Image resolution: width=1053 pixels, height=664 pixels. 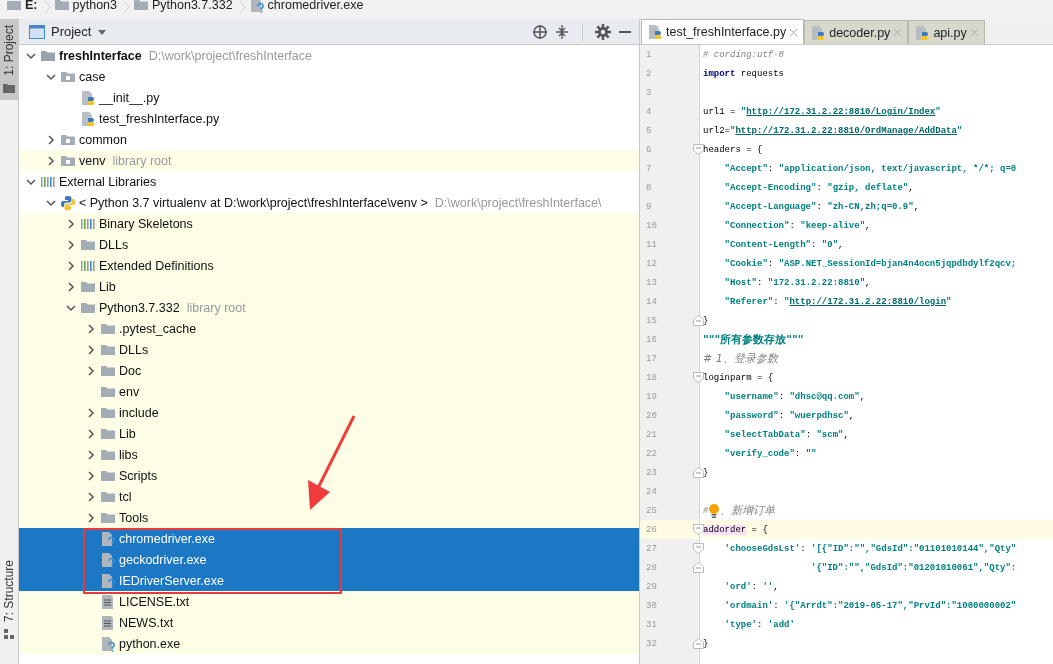 I want to click on tree-item-label: NEWS.txt, so click(x=146, y=622).